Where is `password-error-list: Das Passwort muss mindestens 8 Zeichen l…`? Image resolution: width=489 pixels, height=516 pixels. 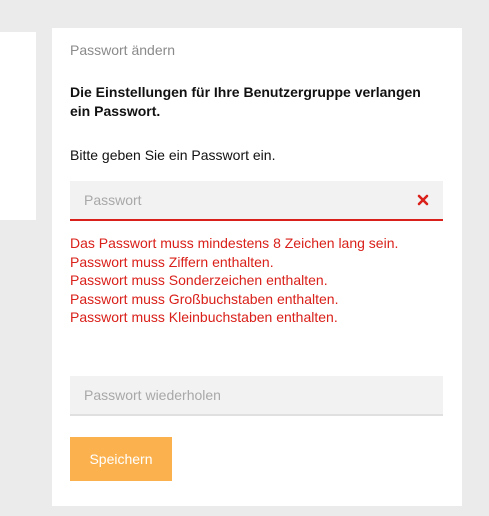 password-error-list: Das Passwort muss mindestens 8 Zeichen l… is located at coordinates (240, 280).